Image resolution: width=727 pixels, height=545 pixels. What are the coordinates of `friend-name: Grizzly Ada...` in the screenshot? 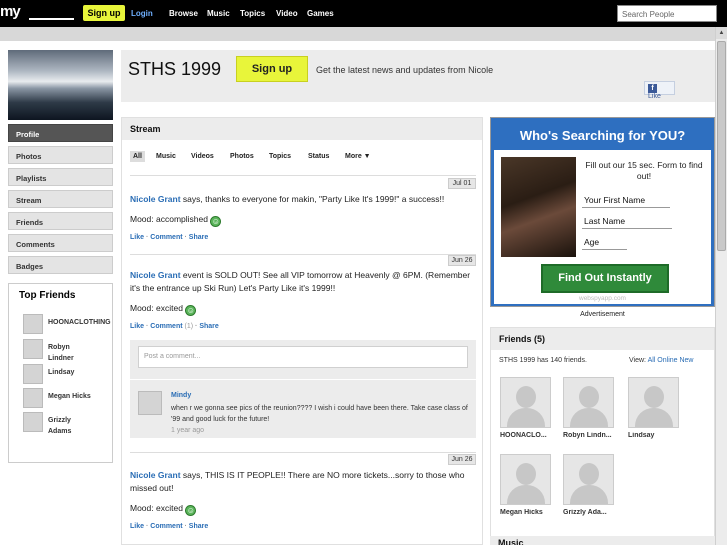 It's located at (593, 512).